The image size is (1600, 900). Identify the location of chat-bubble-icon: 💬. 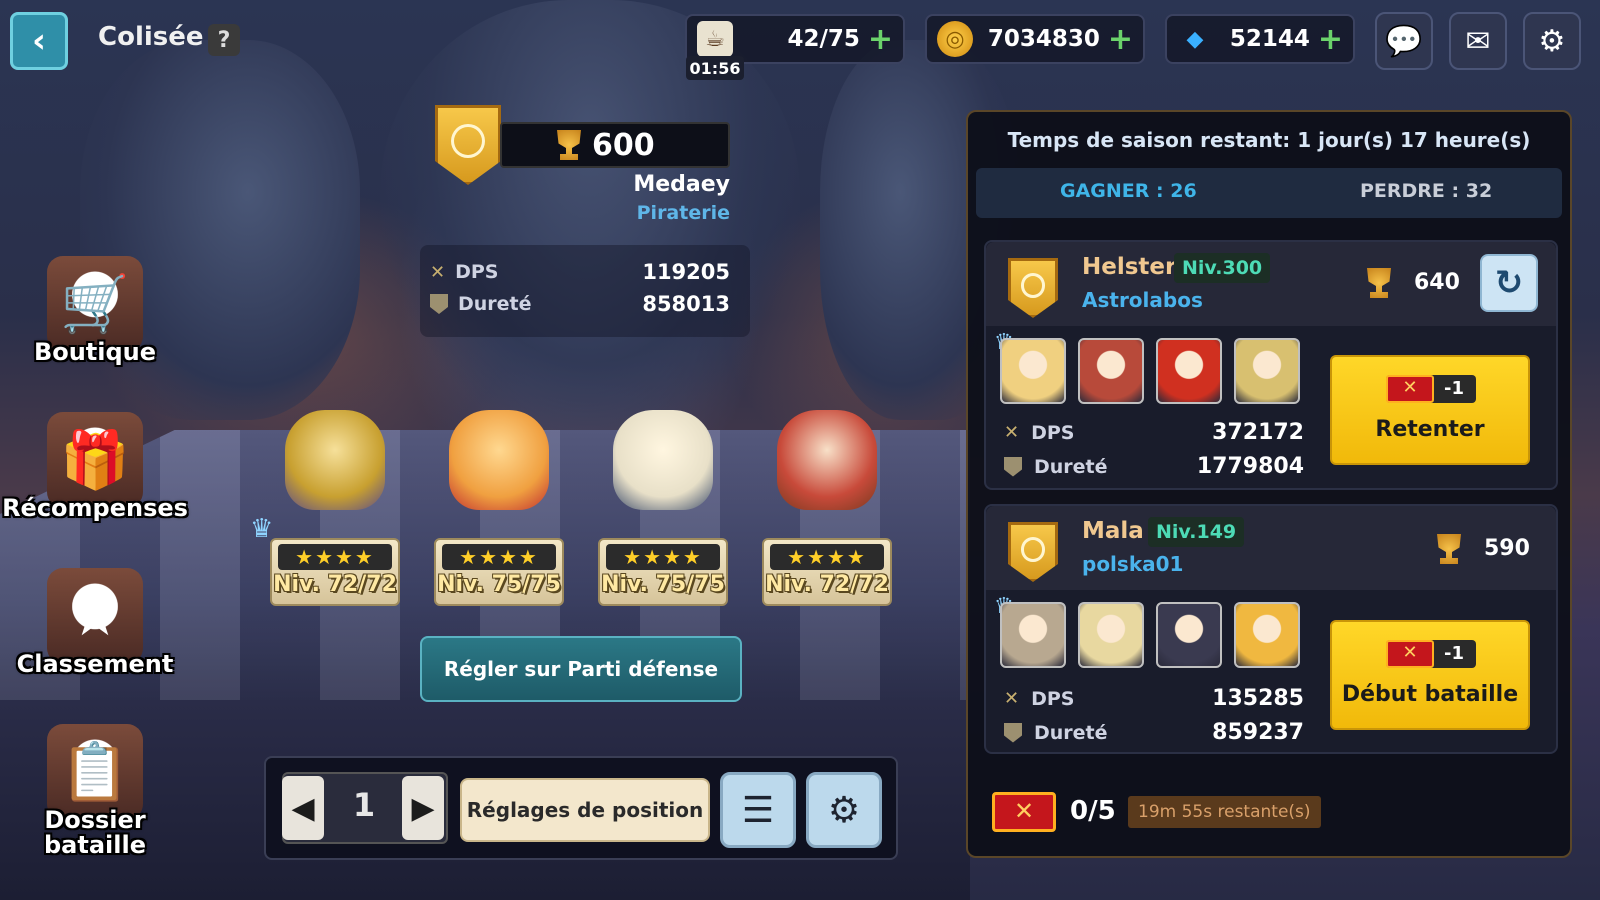
(1404, 41).